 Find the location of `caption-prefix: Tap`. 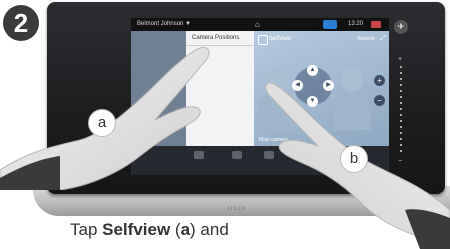

caption-prefix: Tap is located at coordinates (86, 229).